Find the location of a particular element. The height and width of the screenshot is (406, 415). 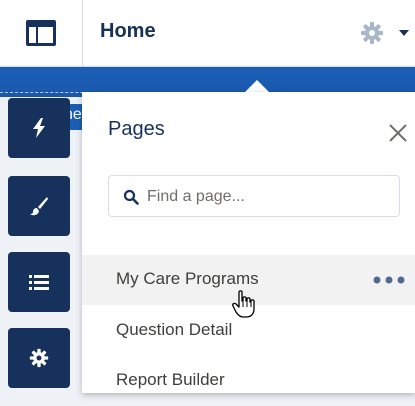

lightning-icon is located at coordinates (39, 128).